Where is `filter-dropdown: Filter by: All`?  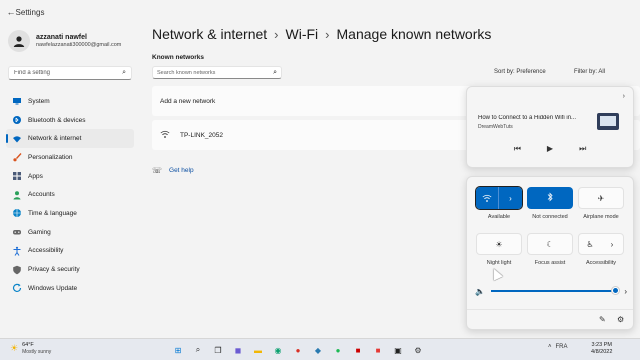
filter-dropdown: Filter by: All is located at coordinates (589, 72).